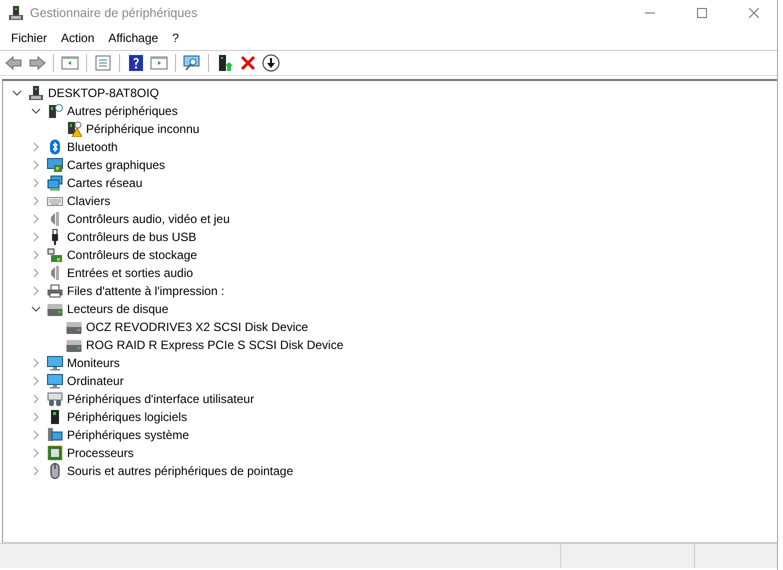  Describe the element at coordinates (74, 129) in the screenshot. I see `warning-device-icon` at that location.